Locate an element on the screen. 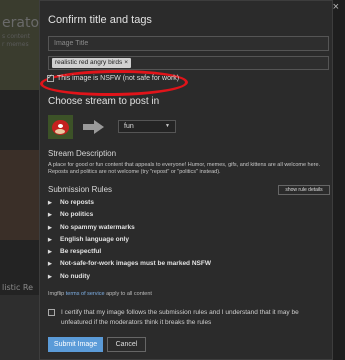 The height and width of the screenshot is (360, 345). close-icon: × is located at coordinates (336, 7).